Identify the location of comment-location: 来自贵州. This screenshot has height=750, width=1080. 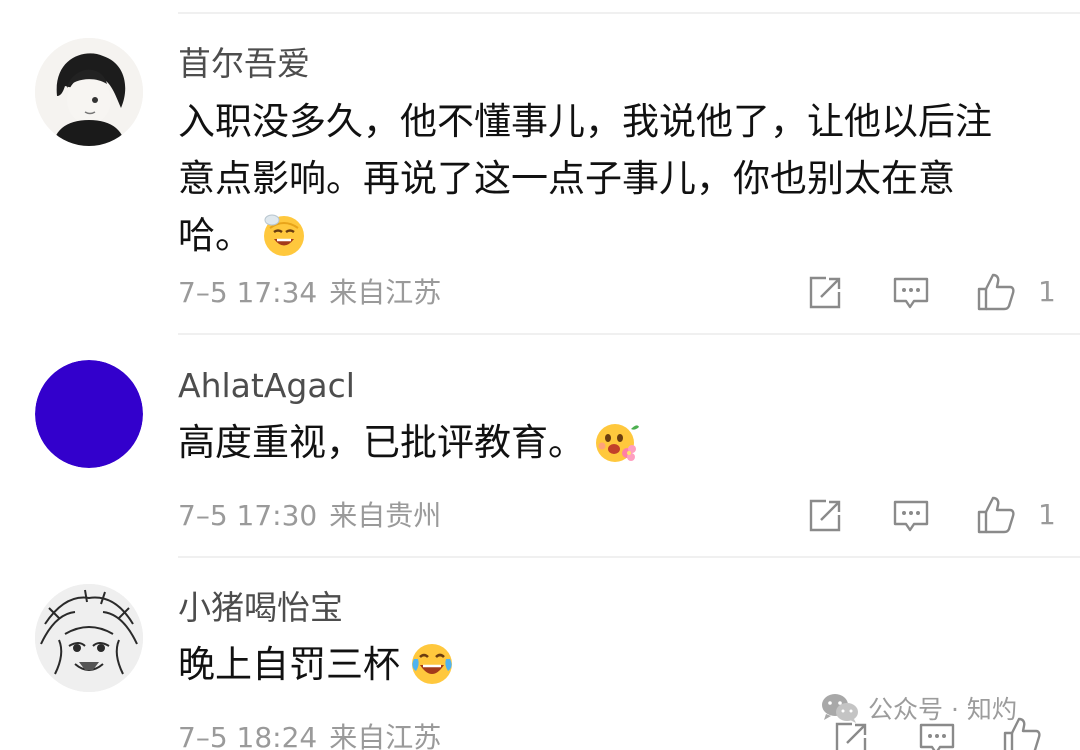
(385, 515).